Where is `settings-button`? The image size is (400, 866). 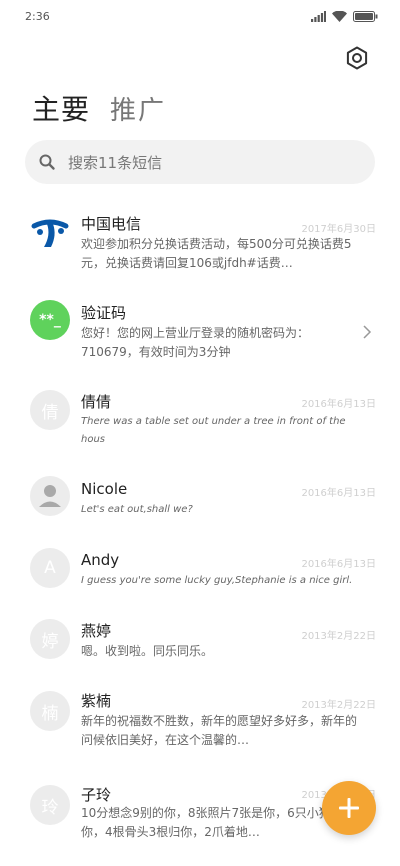
settings-button is located at coordinates (357, 58).